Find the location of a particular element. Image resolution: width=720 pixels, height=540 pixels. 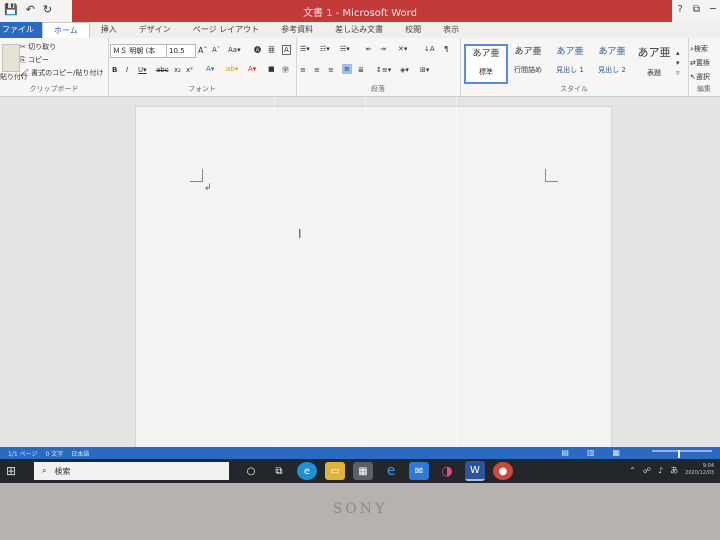

show-marks-icon: ¶ is located at coordinates (446, 49).